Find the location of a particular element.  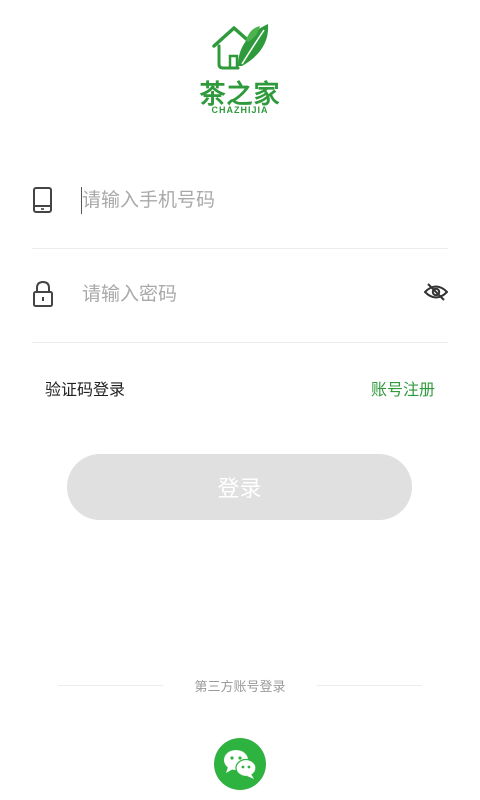

divider-line-right is located at coordinates (369, 685).